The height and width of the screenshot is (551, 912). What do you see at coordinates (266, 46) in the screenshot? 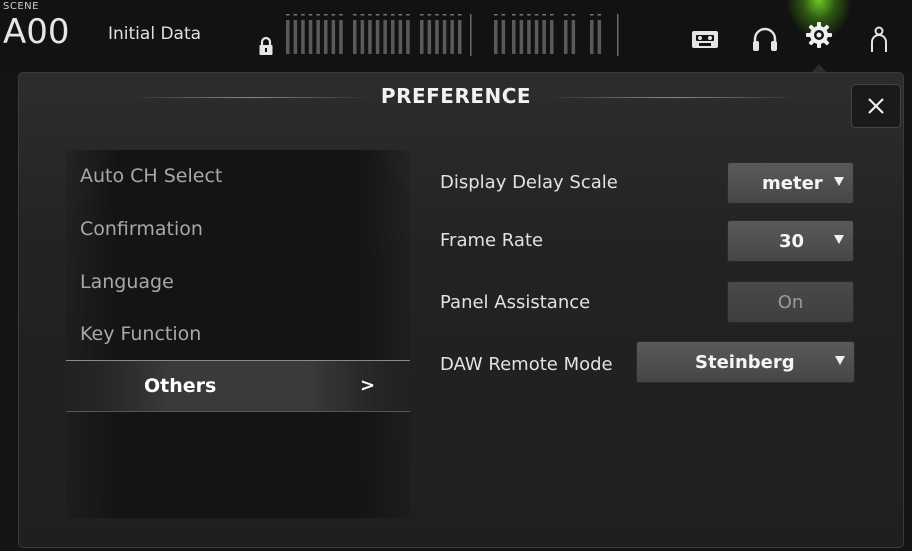
I see `lock-icon` at bounding box center [266, 46].